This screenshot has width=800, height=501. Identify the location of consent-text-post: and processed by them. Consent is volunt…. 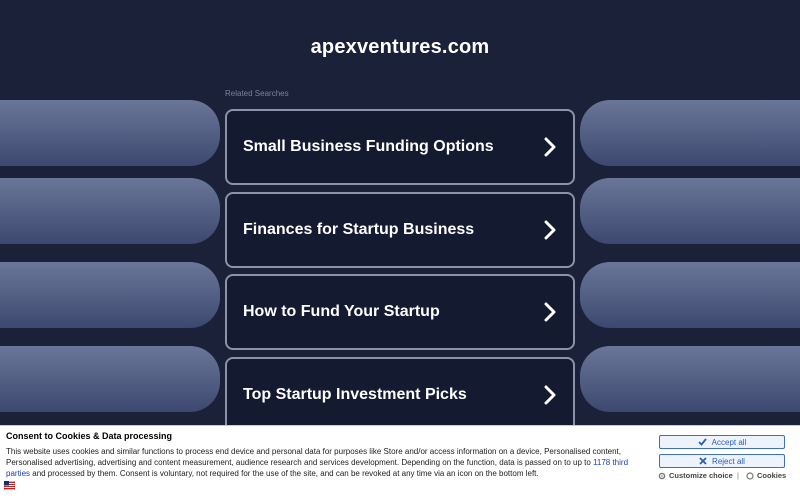
(284, 473).